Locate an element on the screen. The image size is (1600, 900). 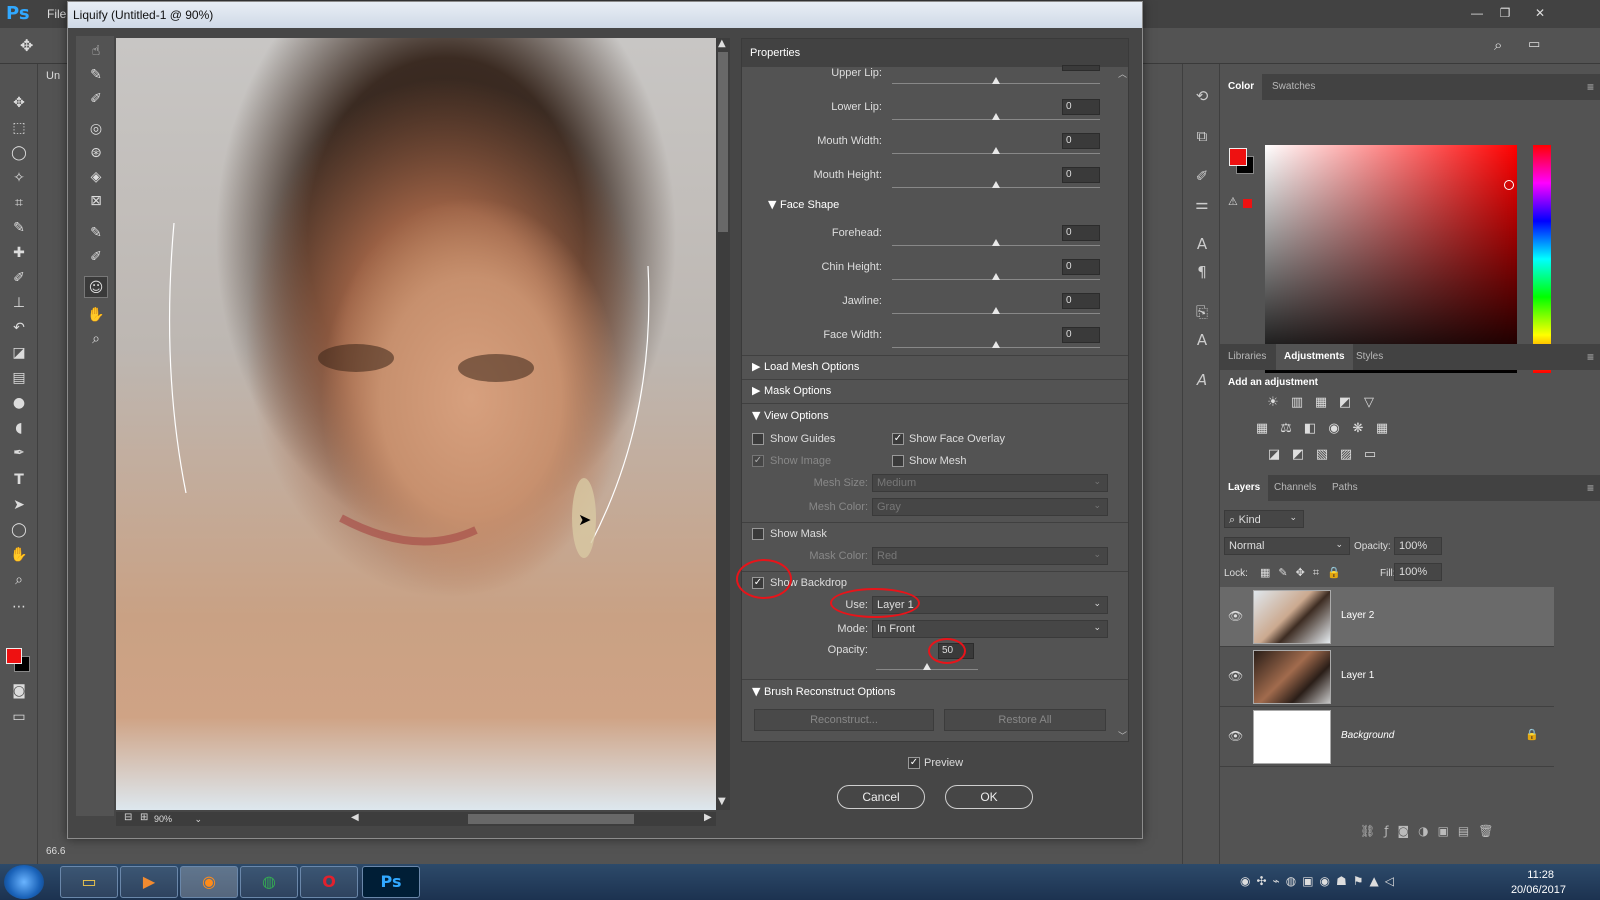
photoshop-taskbar-icon: Ps is located at coordinates (391, 882).